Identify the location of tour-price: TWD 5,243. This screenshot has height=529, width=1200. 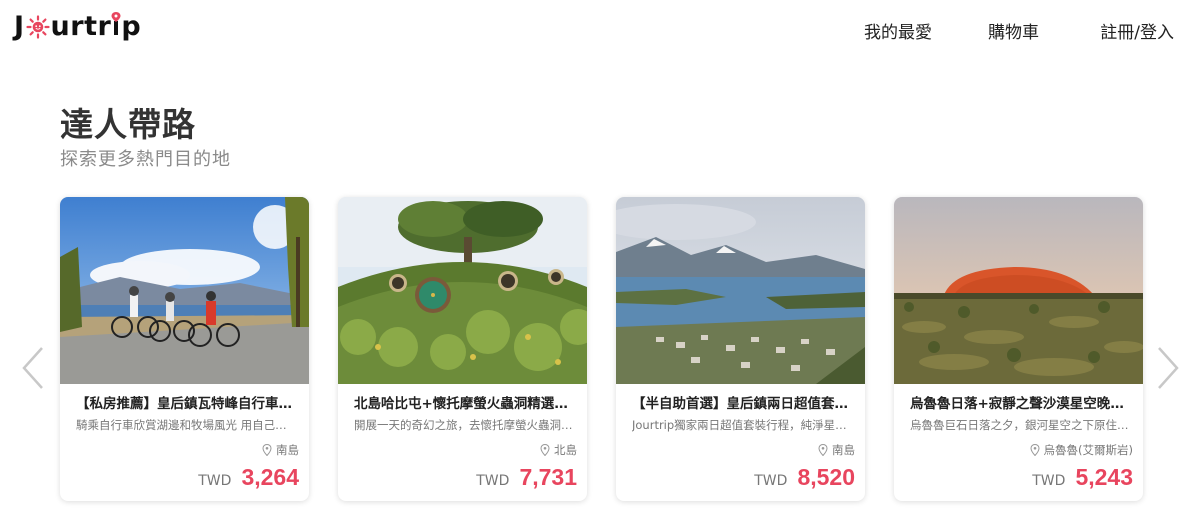
(1082, 477).